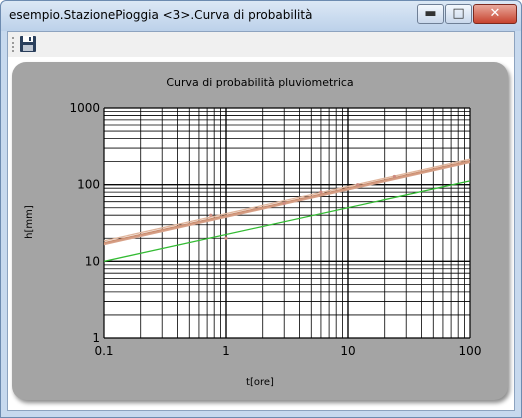 This screenshot has height=418, width=522. I want to click on y-tick-label: 1, so click(96, 338).